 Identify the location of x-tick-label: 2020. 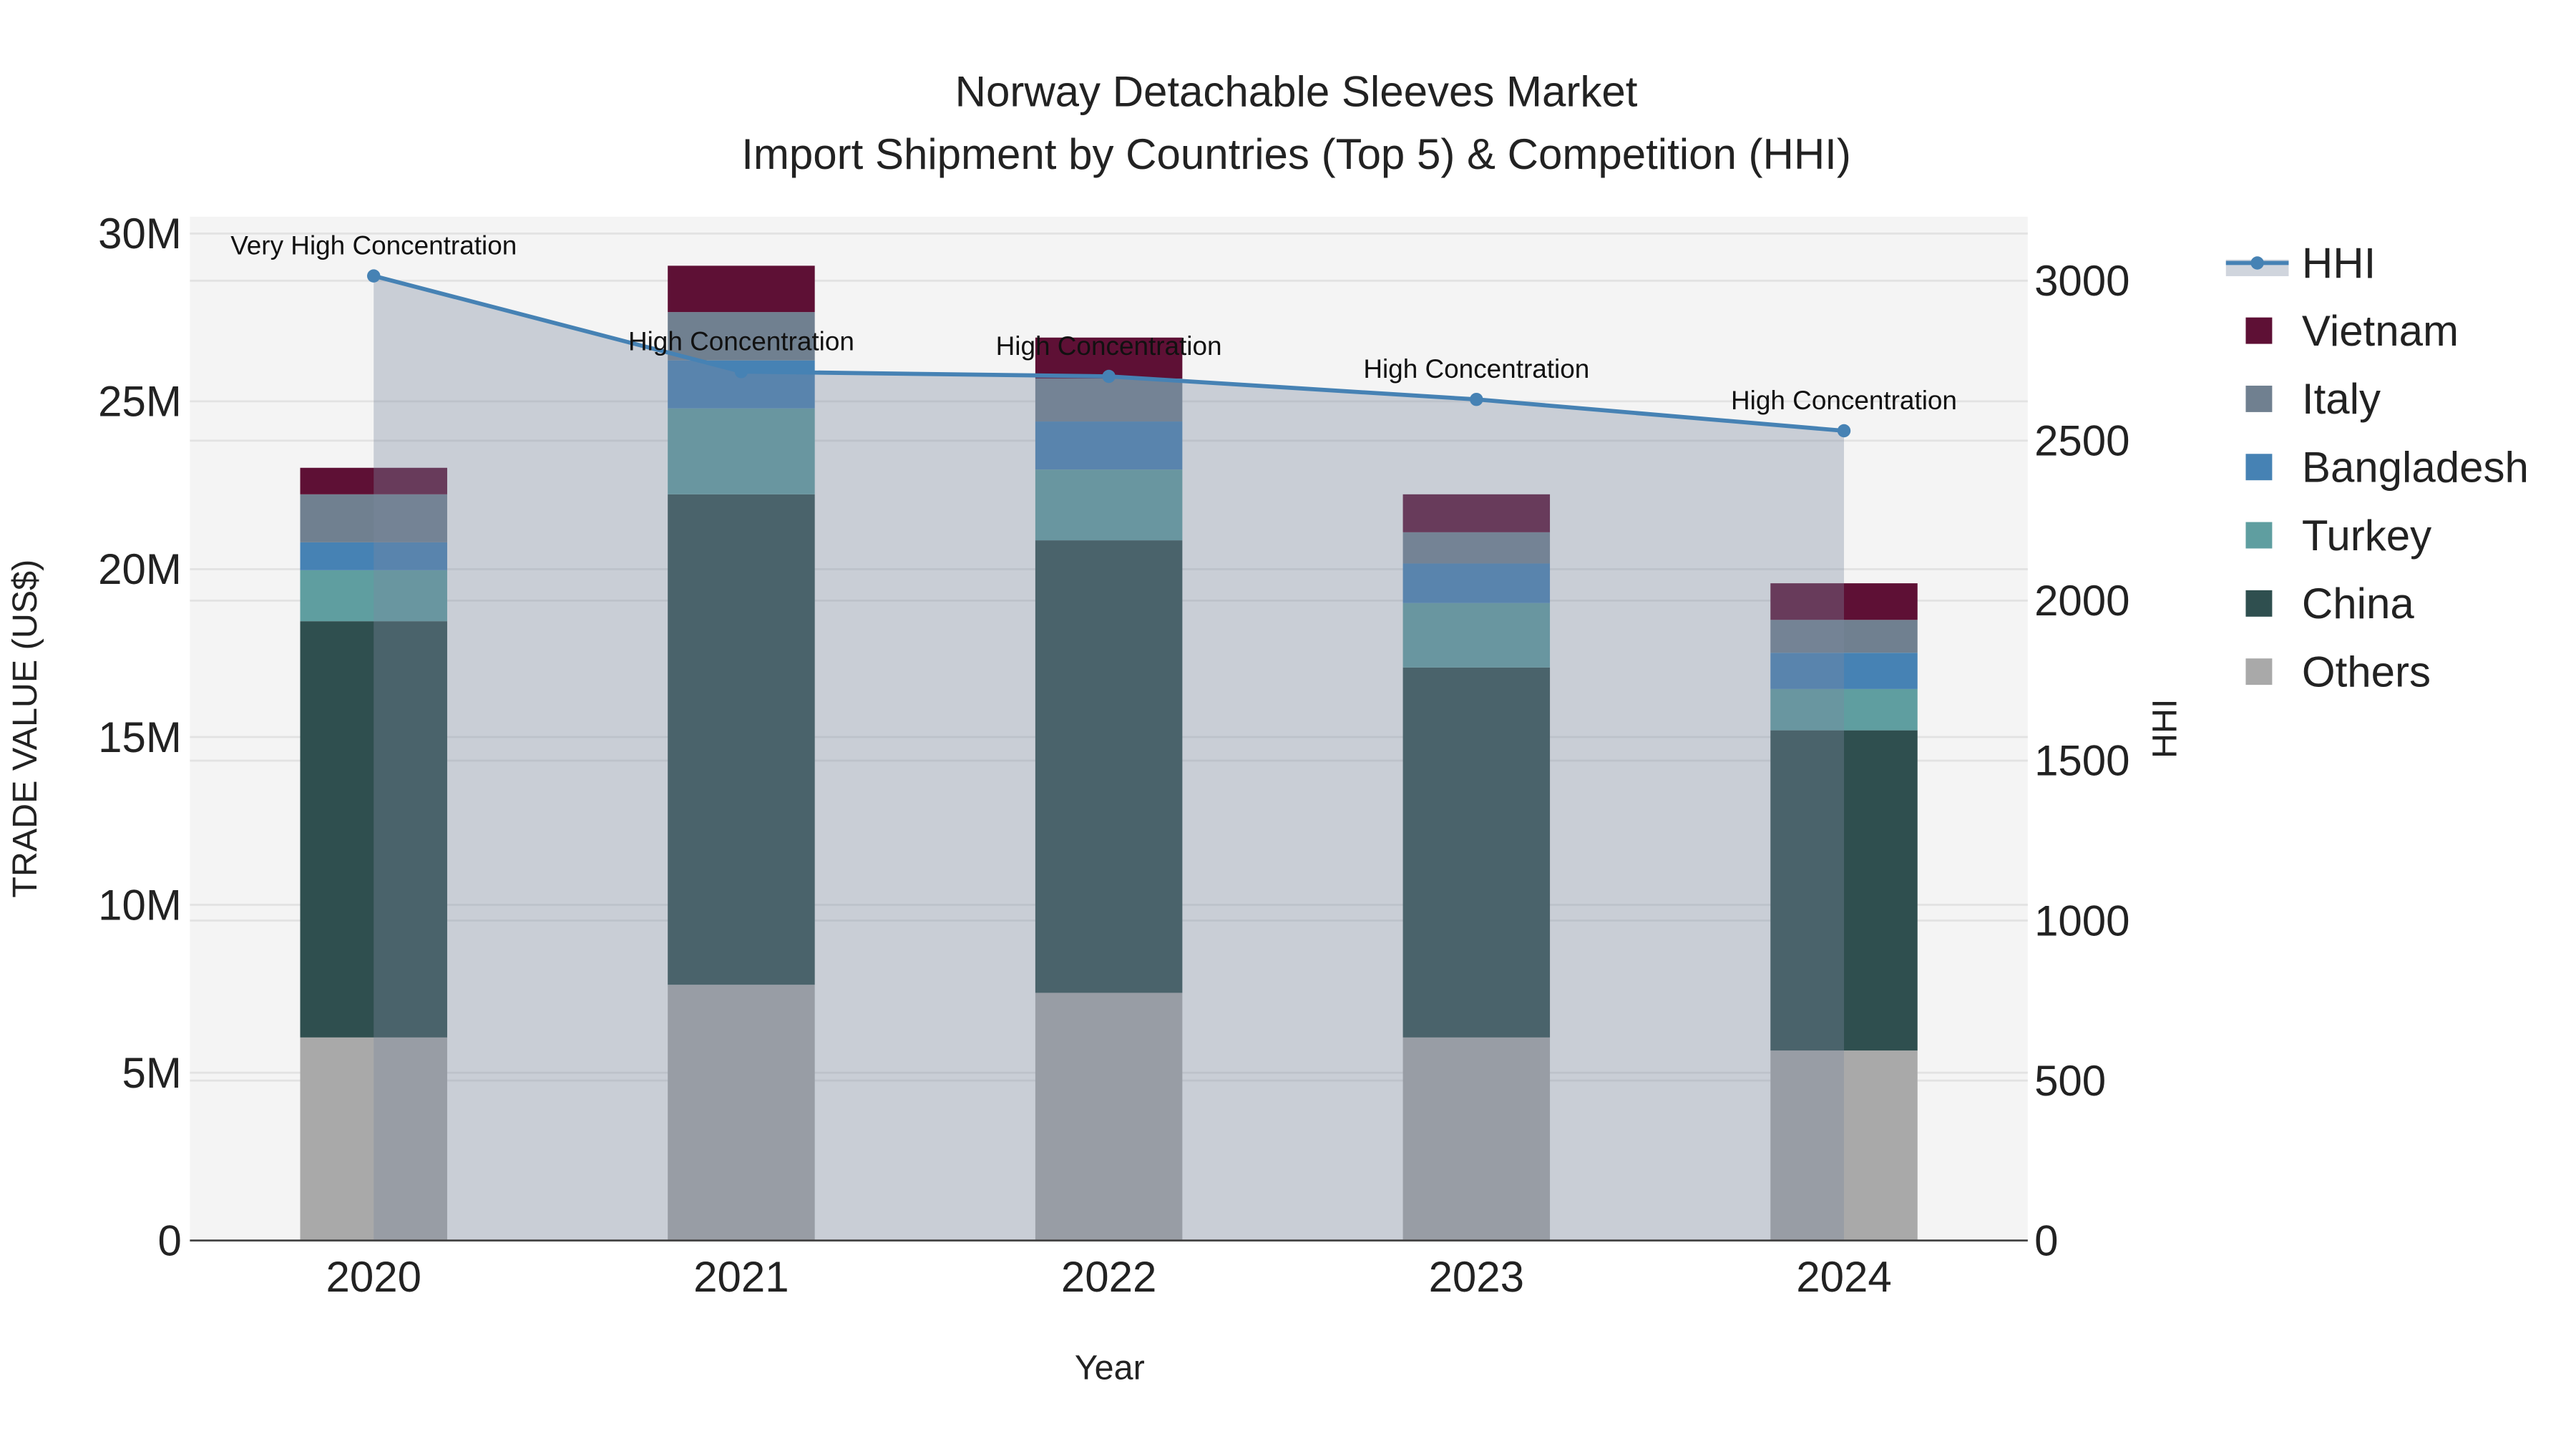
(373, 1277).